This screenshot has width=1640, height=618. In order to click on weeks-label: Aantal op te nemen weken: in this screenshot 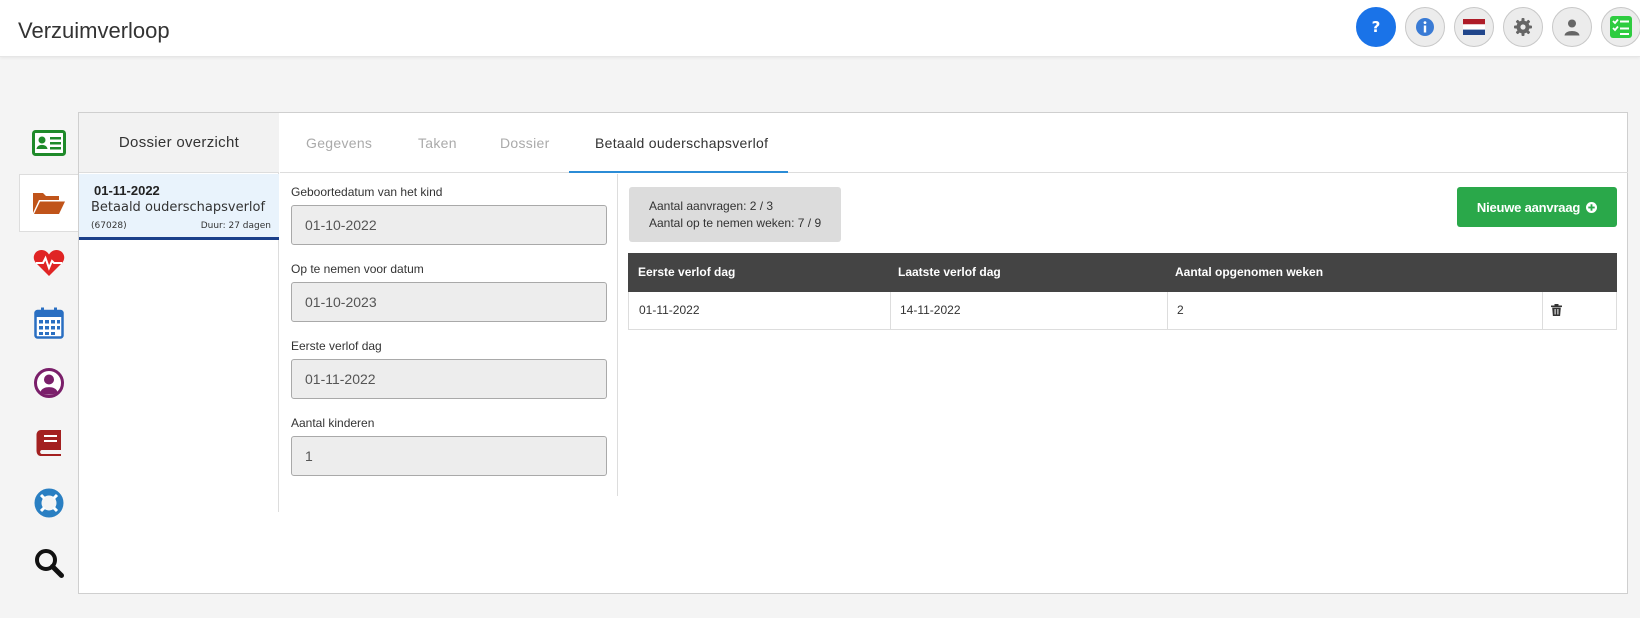, I will do `click(722, 223)`.